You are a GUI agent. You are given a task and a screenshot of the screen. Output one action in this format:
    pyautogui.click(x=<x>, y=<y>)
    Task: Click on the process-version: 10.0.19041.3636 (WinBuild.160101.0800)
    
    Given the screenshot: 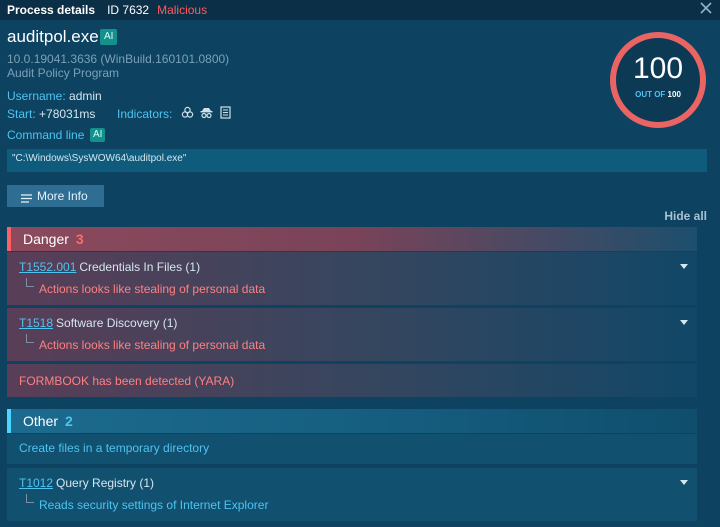 What is the action you would take?
    pyautogui.click(x=118, y=59)
    